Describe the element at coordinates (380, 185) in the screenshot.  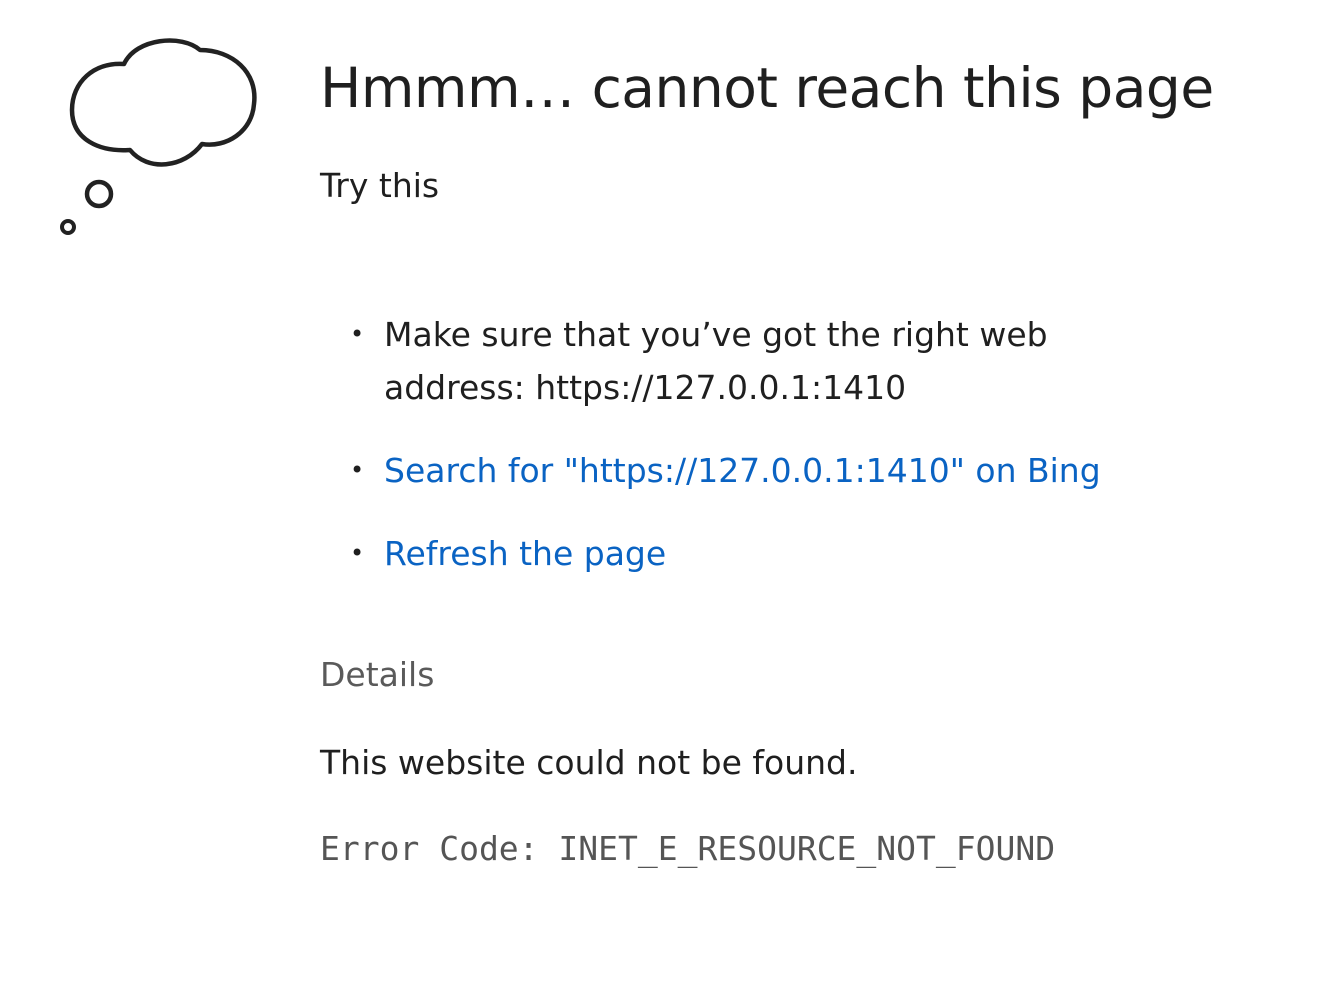
I see `try-this-heading: Try this` at that location.